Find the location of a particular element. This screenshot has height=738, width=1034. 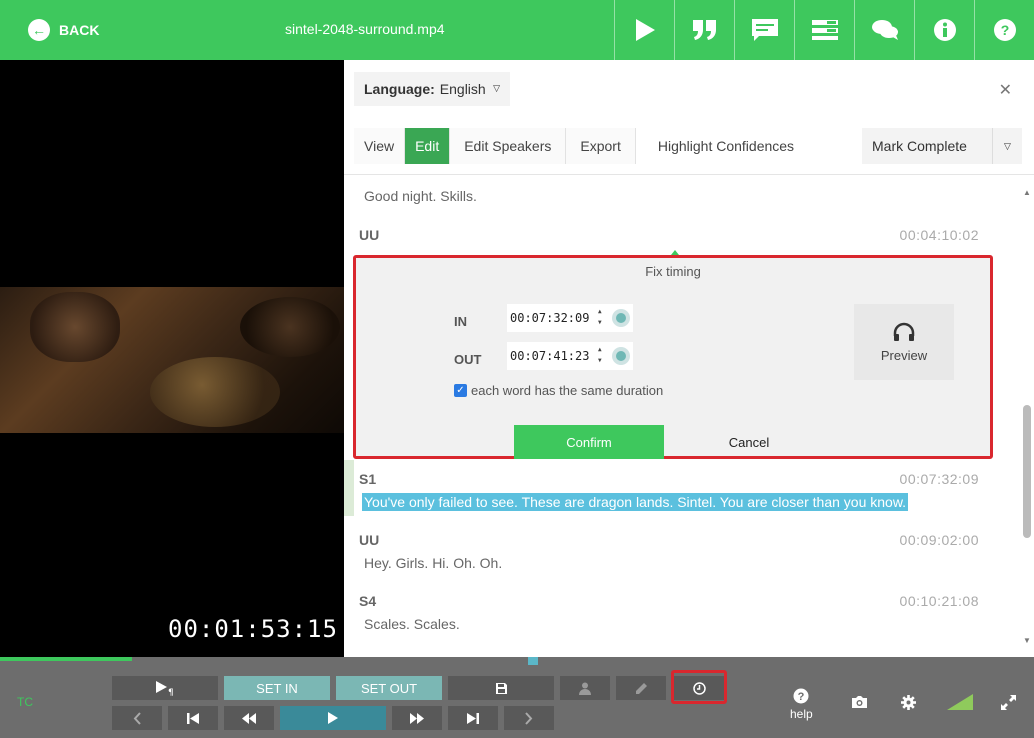

video-timecode: 00:01:53:15 is located at coordinates (253, 629).